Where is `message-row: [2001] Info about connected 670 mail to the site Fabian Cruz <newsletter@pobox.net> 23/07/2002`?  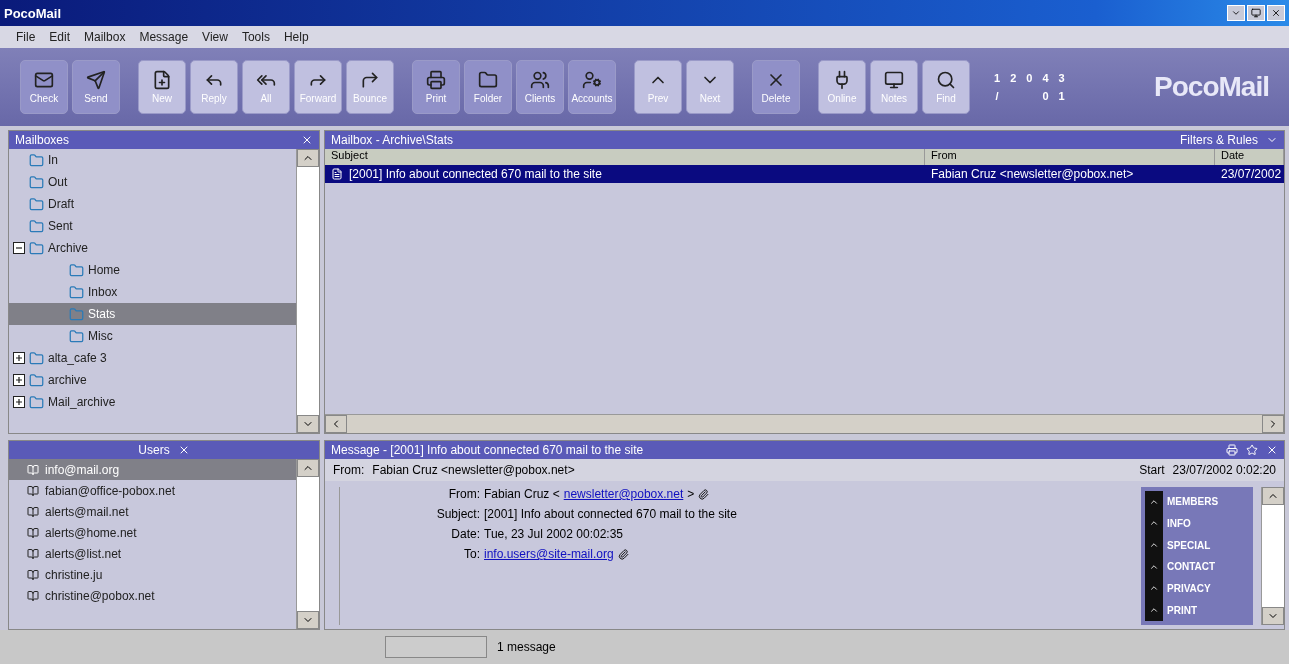 message-row: [2001] Info about connected 670 mail to the site Fabian Cruz <newsletter@pobox.net> 23/07/2002 is located at coordinates (804, 174).